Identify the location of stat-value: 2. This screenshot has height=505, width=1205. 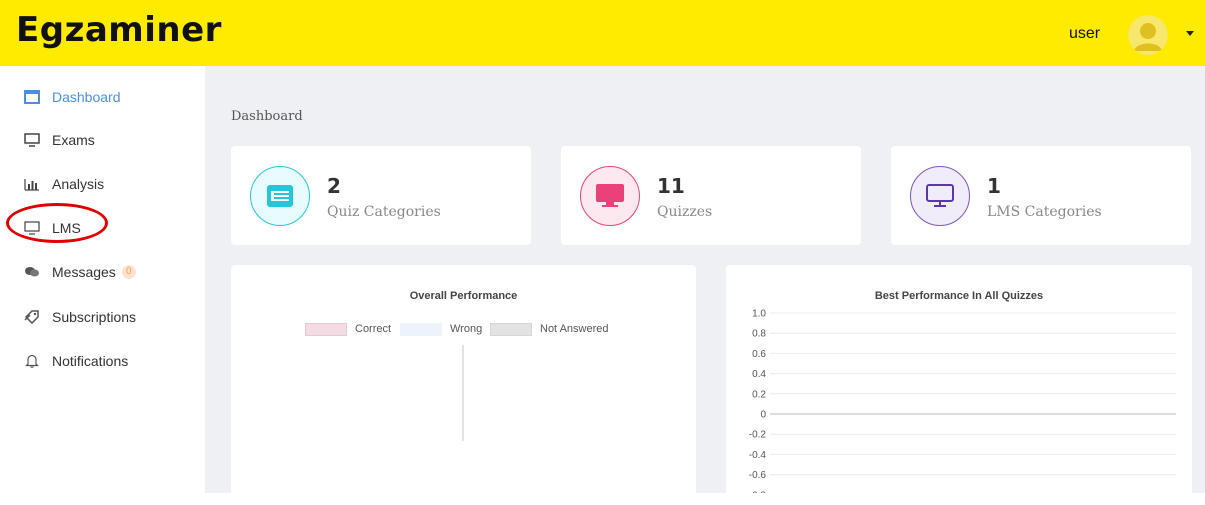
(334, 186).